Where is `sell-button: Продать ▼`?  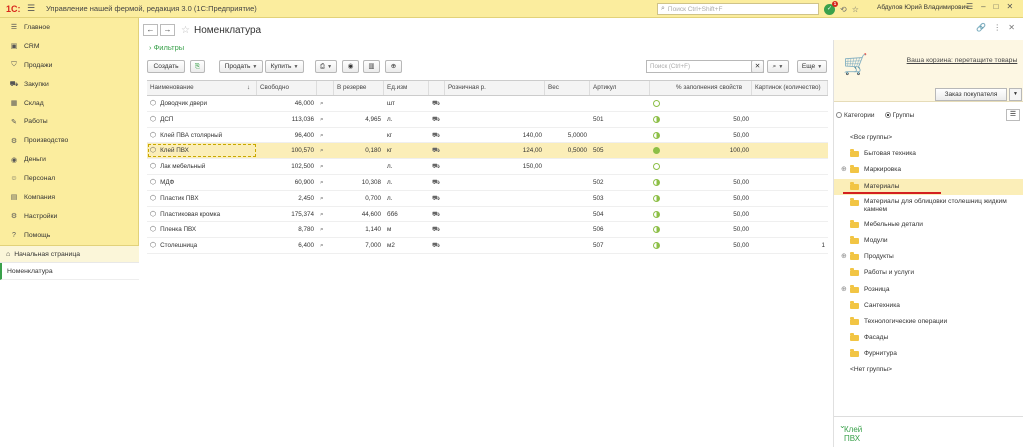
sell-button: Продать ▼ is located at coordinates (241, 66).